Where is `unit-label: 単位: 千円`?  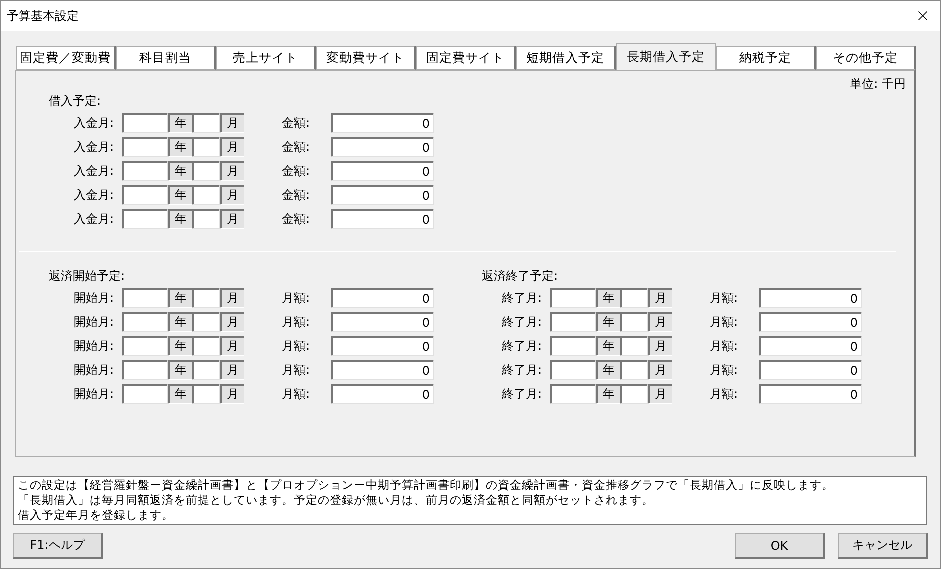
unit-label: 単位: 千円 is located at coordinates (878, 84).